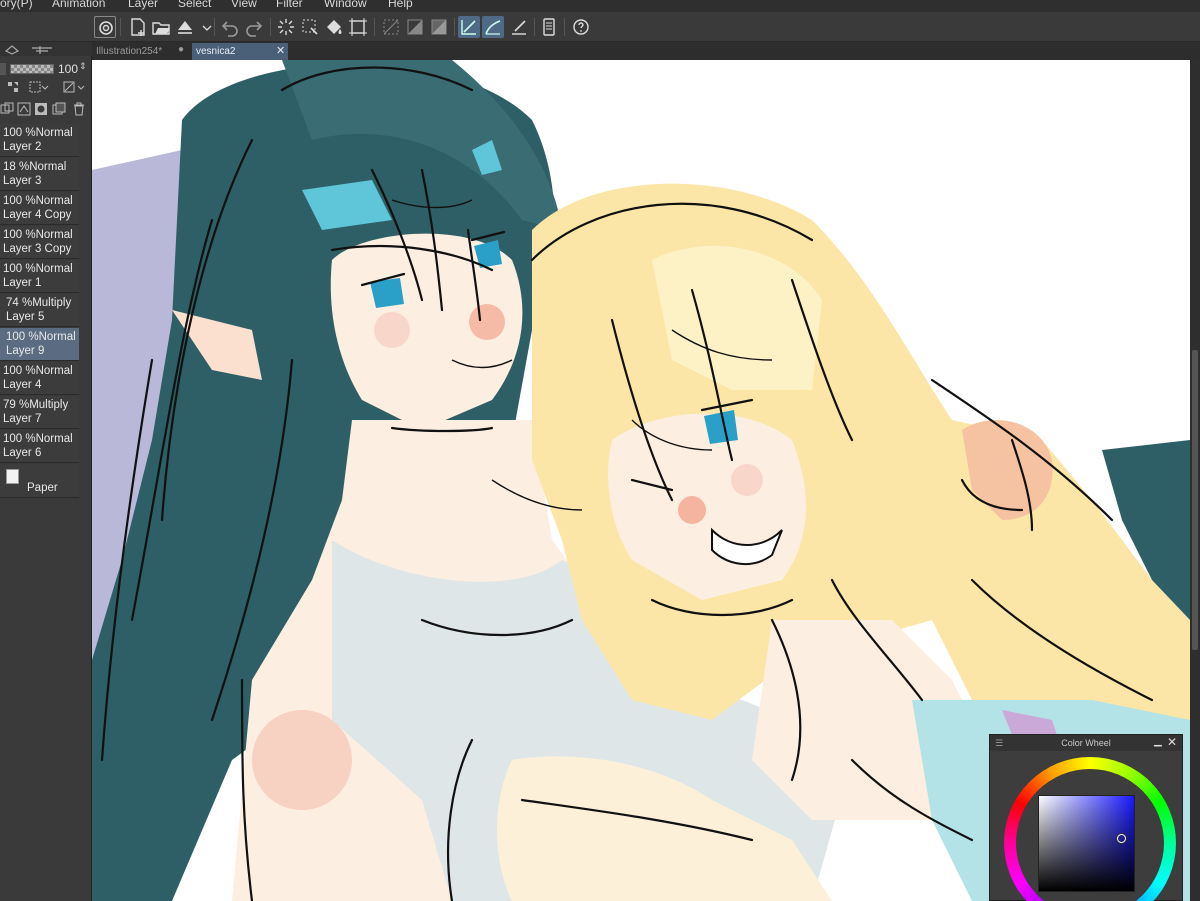 This screenshot has width=1200, height=901. I want to click on layer-name: Paper, so click(42, 488).